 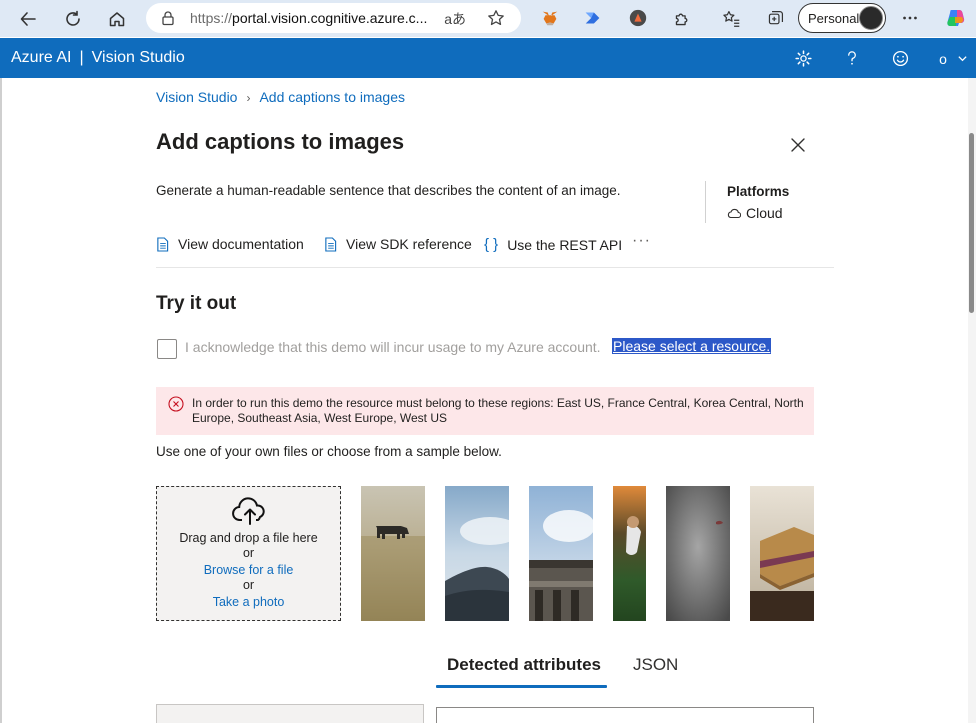 What do you see at coordinates (962, 58) in the screenshot?
I see `chevron-down-icon` at bounding box center [962, 58].